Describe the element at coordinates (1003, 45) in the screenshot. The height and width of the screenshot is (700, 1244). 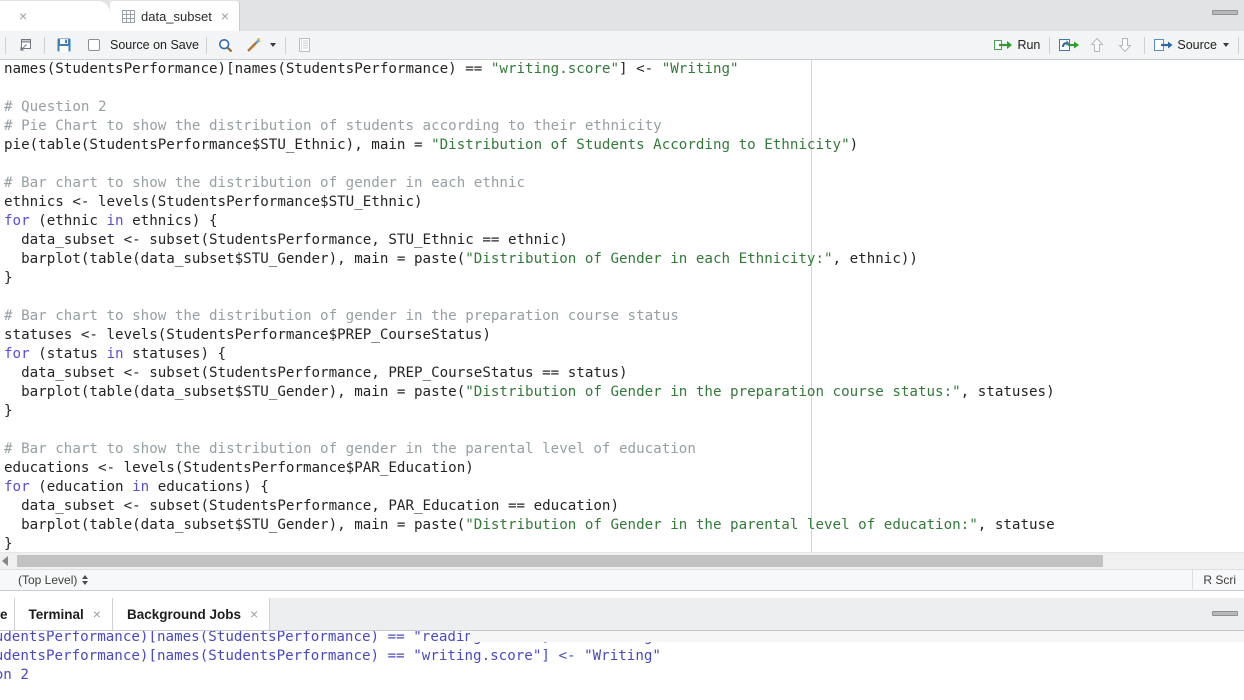
I see `run-arrow-icon` at that location.